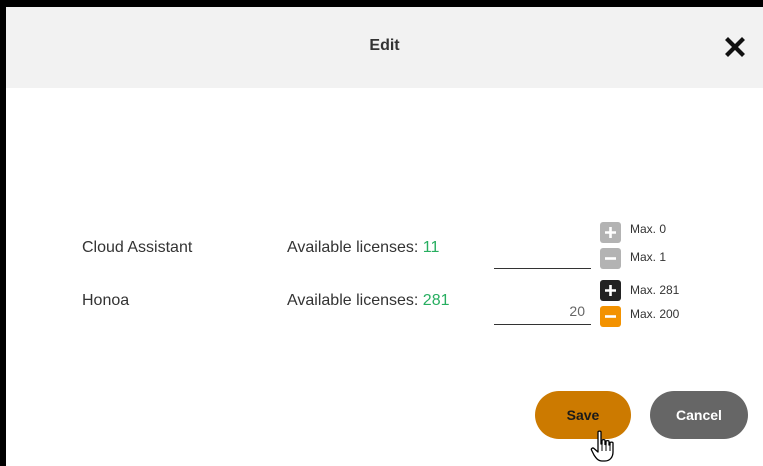 This screenshot has height=466, width=763. I want to click on close-icon, so click(735, 47).